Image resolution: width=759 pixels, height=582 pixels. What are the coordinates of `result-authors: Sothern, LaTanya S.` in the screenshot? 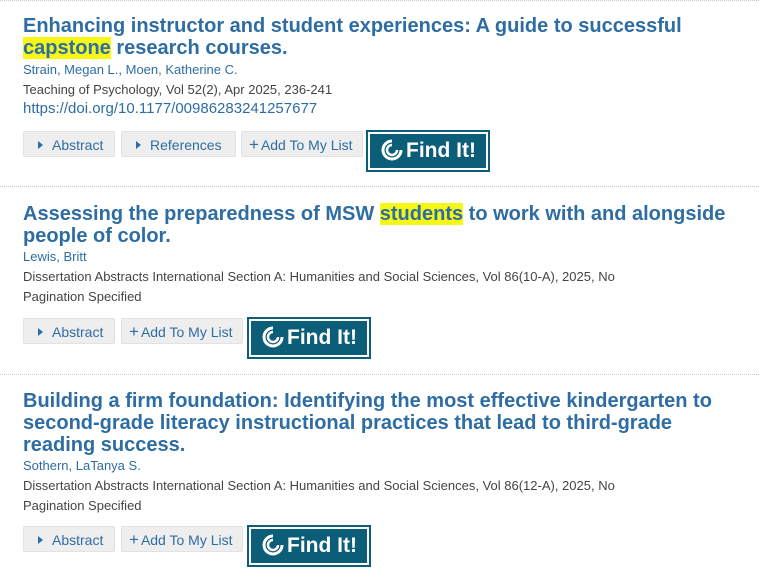 It's located at (82, 466).